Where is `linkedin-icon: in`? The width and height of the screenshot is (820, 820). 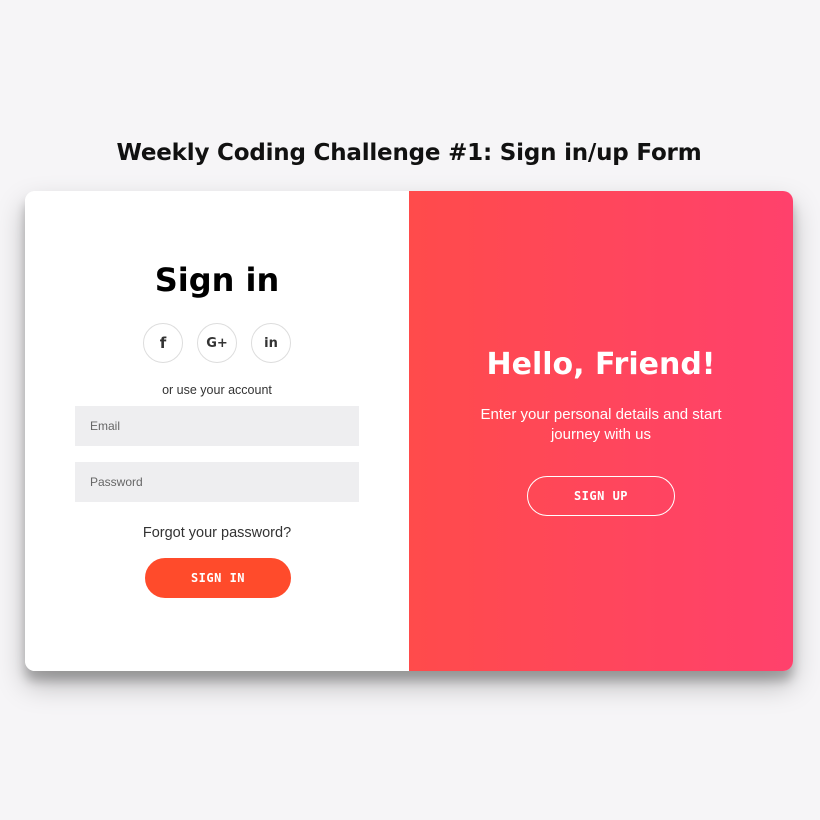 linkedin-icon: in is located at coordinates (271, 343).